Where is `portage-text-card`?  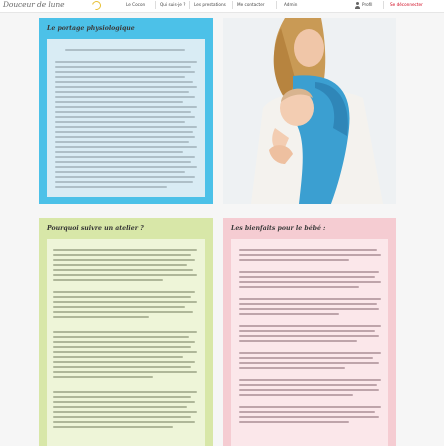 portage-text-card is located at coordinates (126, 118).